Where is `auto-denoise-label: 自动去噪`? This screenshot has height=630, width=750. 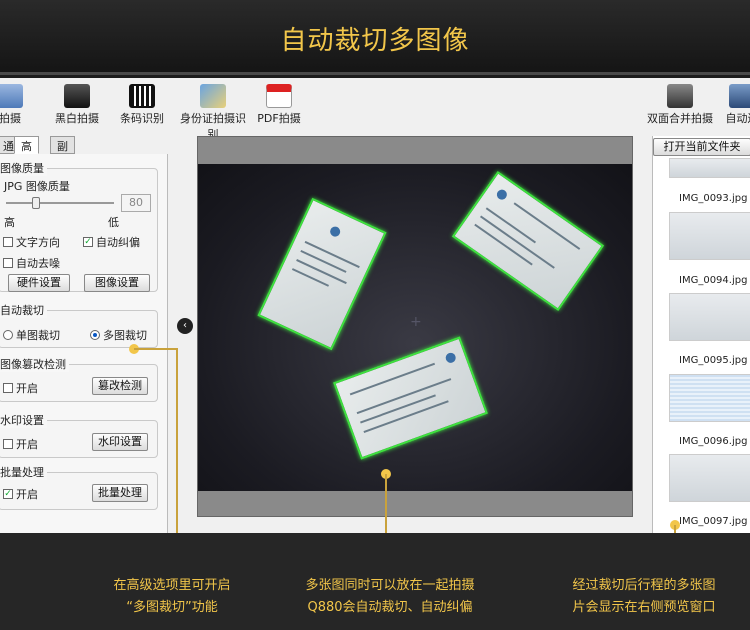 auto-denoise-label: 自动去噪 is located at coordinates (38, 263).